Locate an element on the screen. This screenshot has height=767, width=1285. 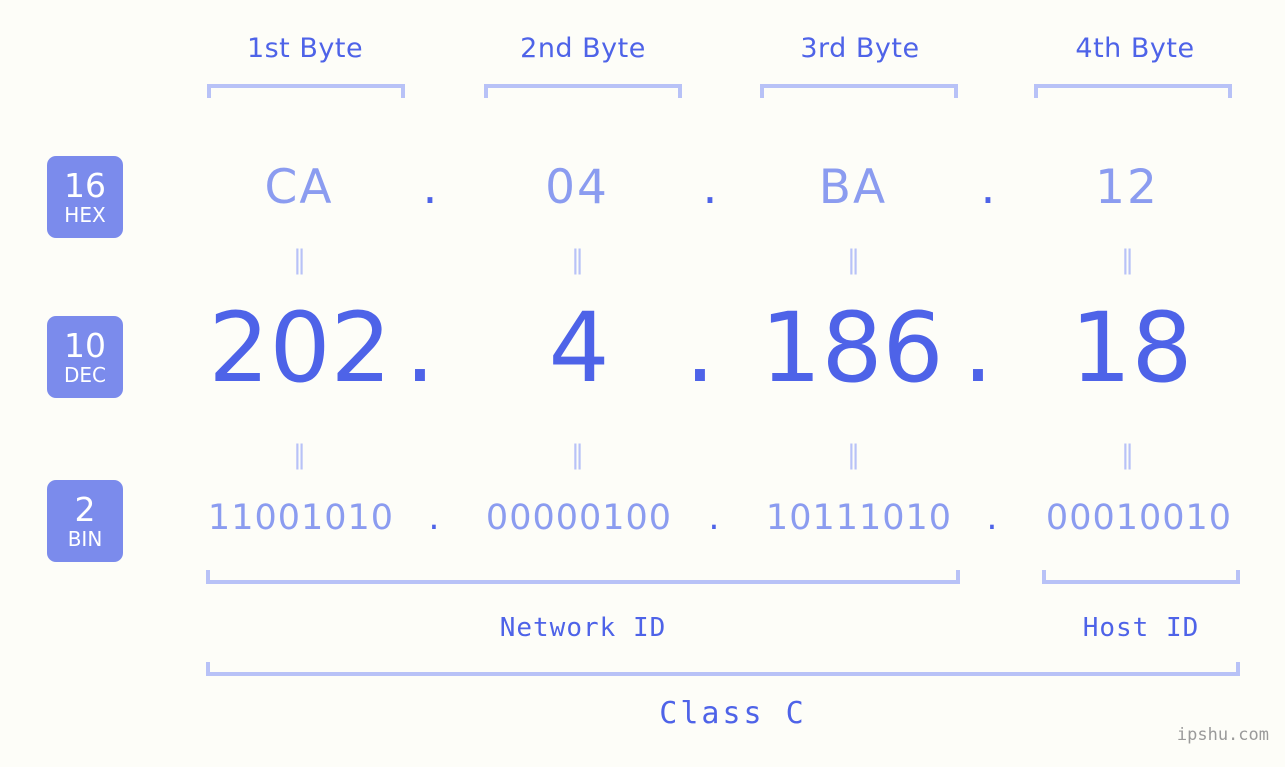
equality-marker-hex-dec-3: ‖ is located at coordinates (853, 260).